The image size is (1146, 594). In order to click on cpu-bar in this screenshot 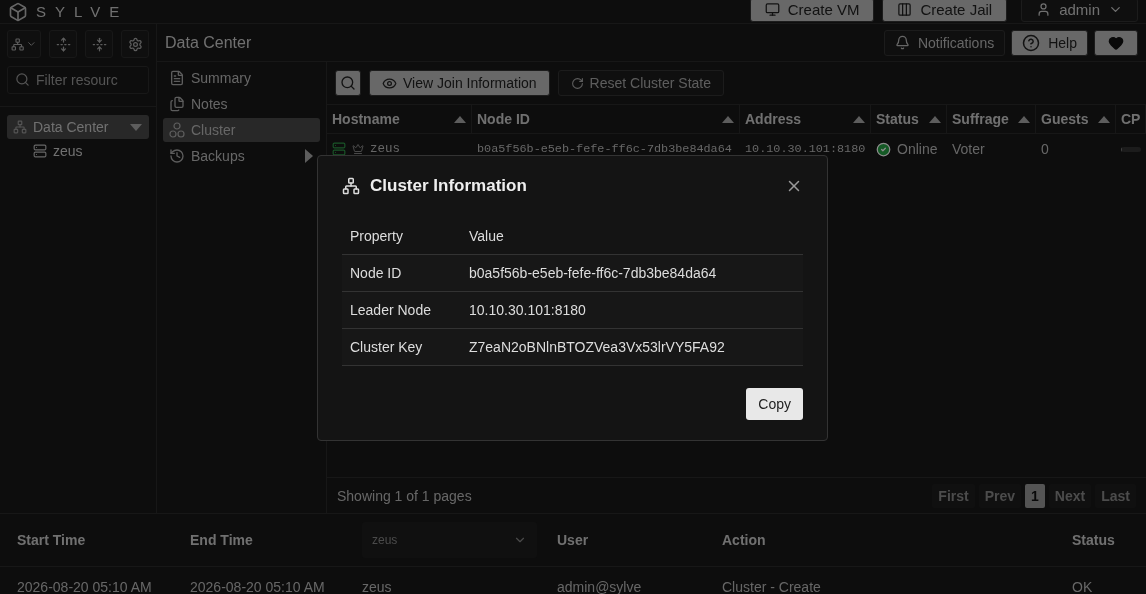, I will do `click(1131, 149)`.